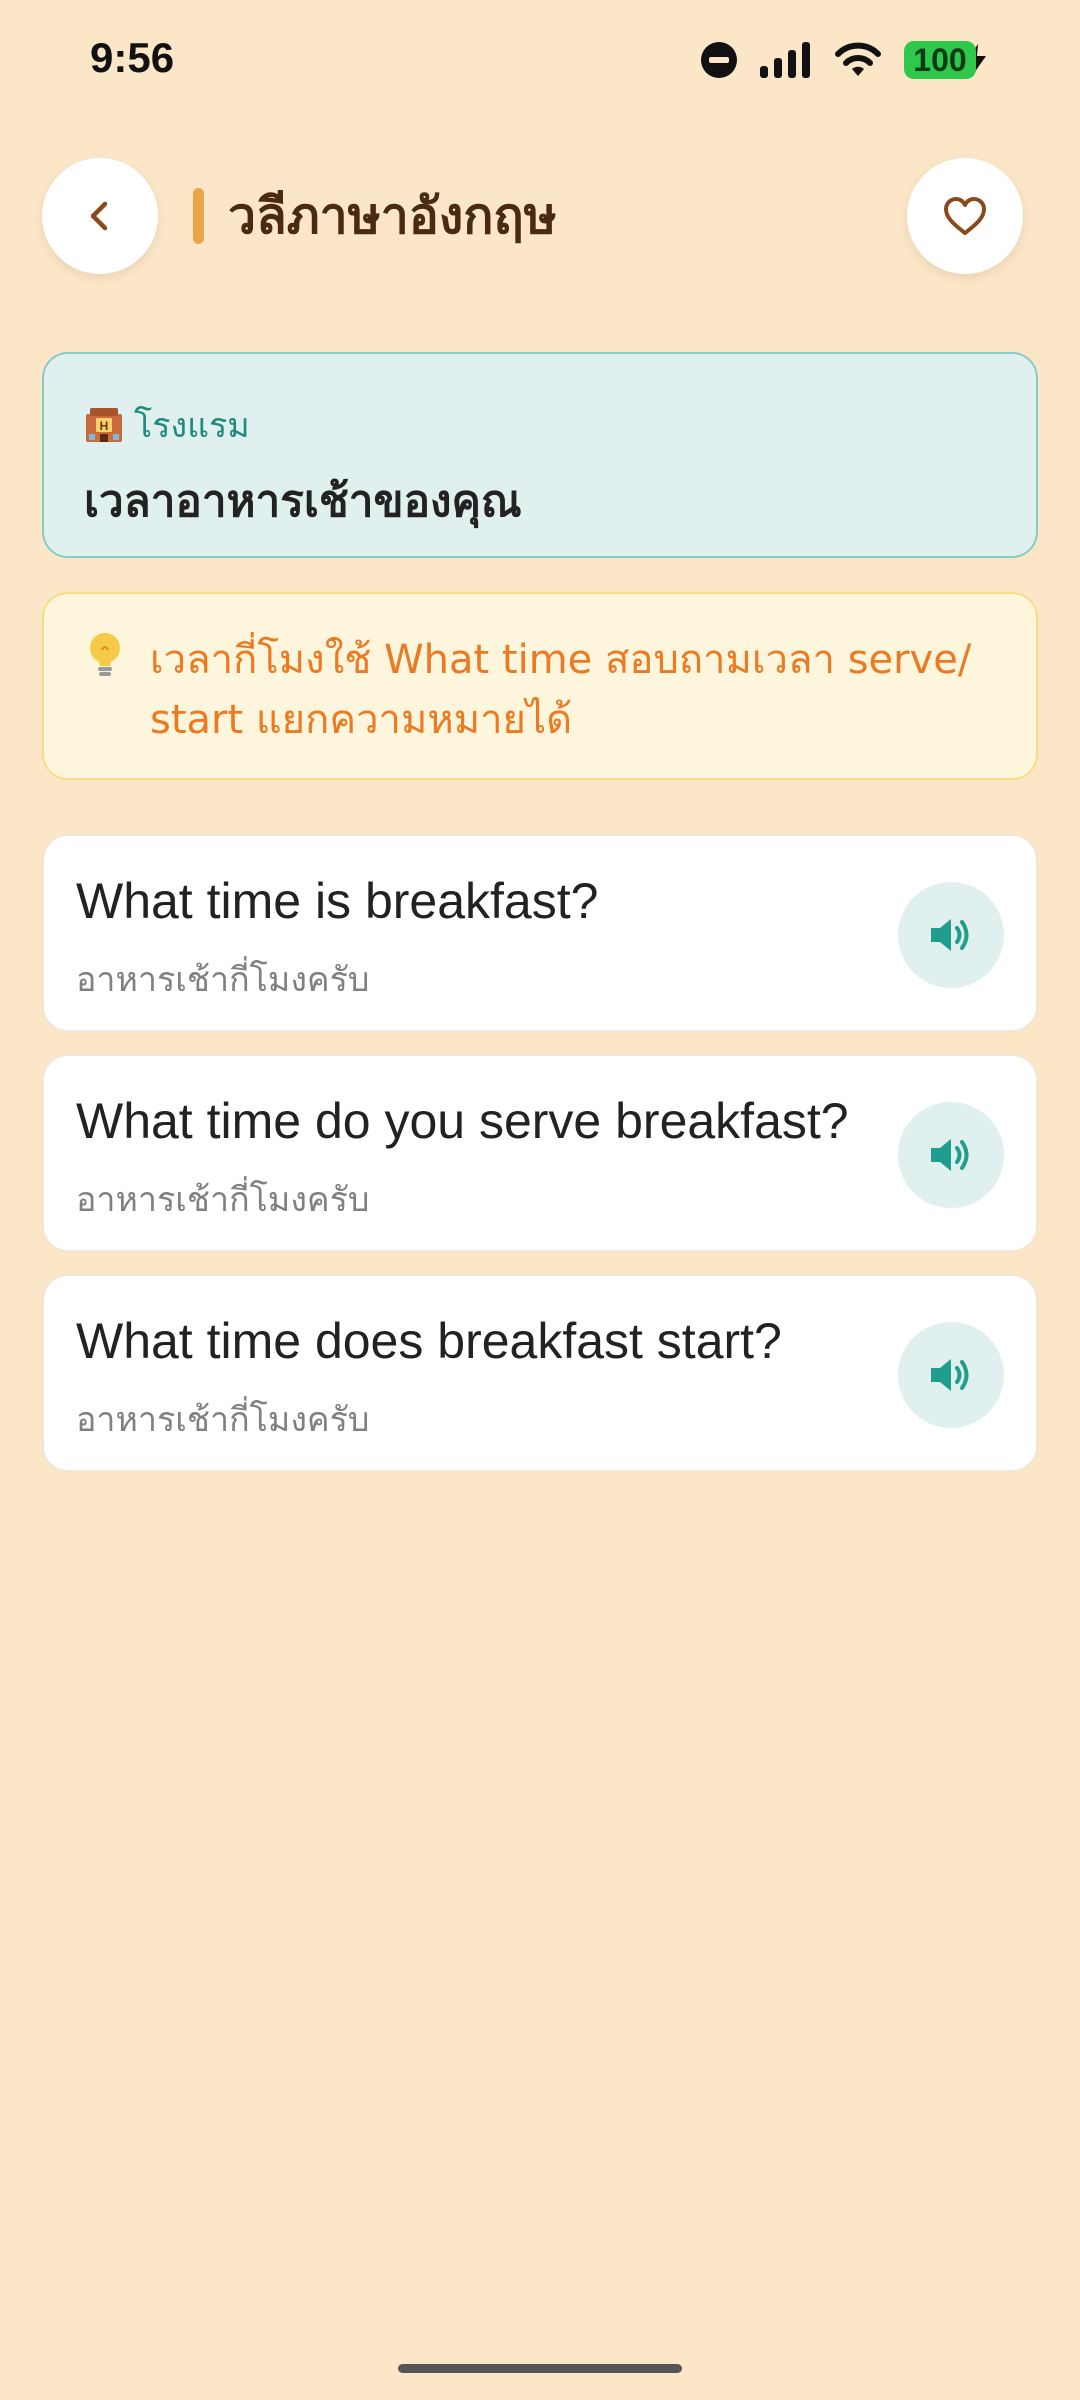  I want to click on favorite-button, so click(965, 216).